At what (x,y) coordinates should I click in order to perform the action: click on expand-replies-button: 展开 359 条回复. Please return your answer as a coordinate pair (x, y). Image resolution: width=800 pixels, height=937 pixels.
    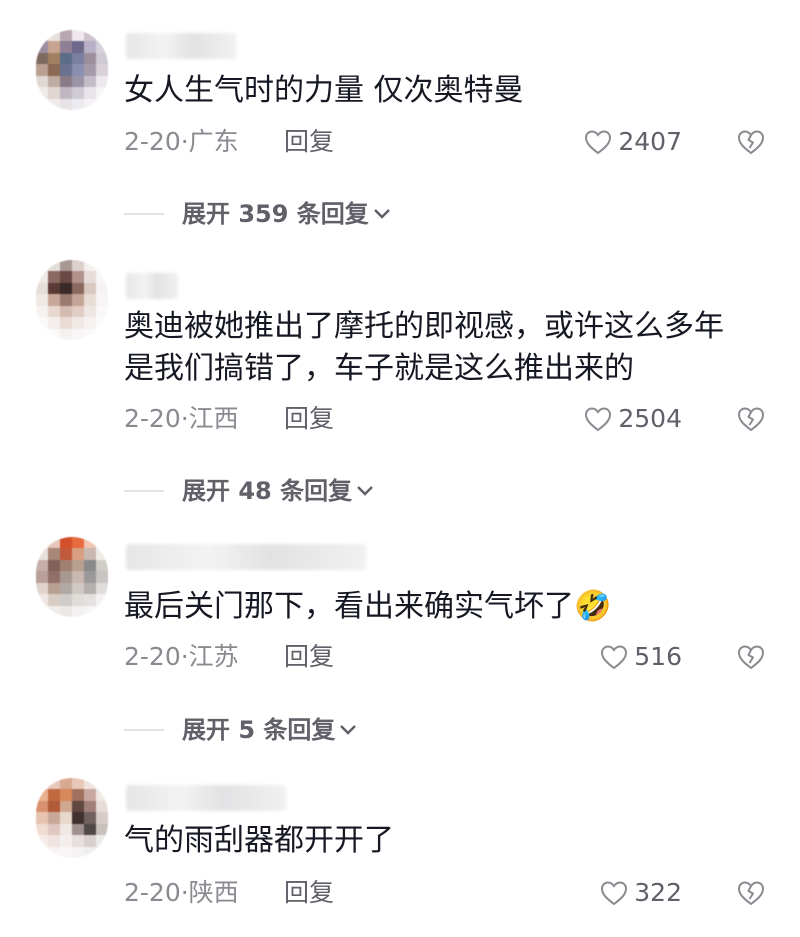
    Looking at the image, I should click on (257, 214).